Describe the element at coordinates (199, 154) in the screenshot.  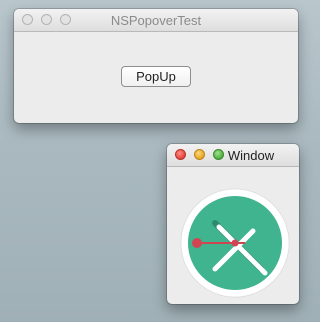
I see `minimize-button` at that location.